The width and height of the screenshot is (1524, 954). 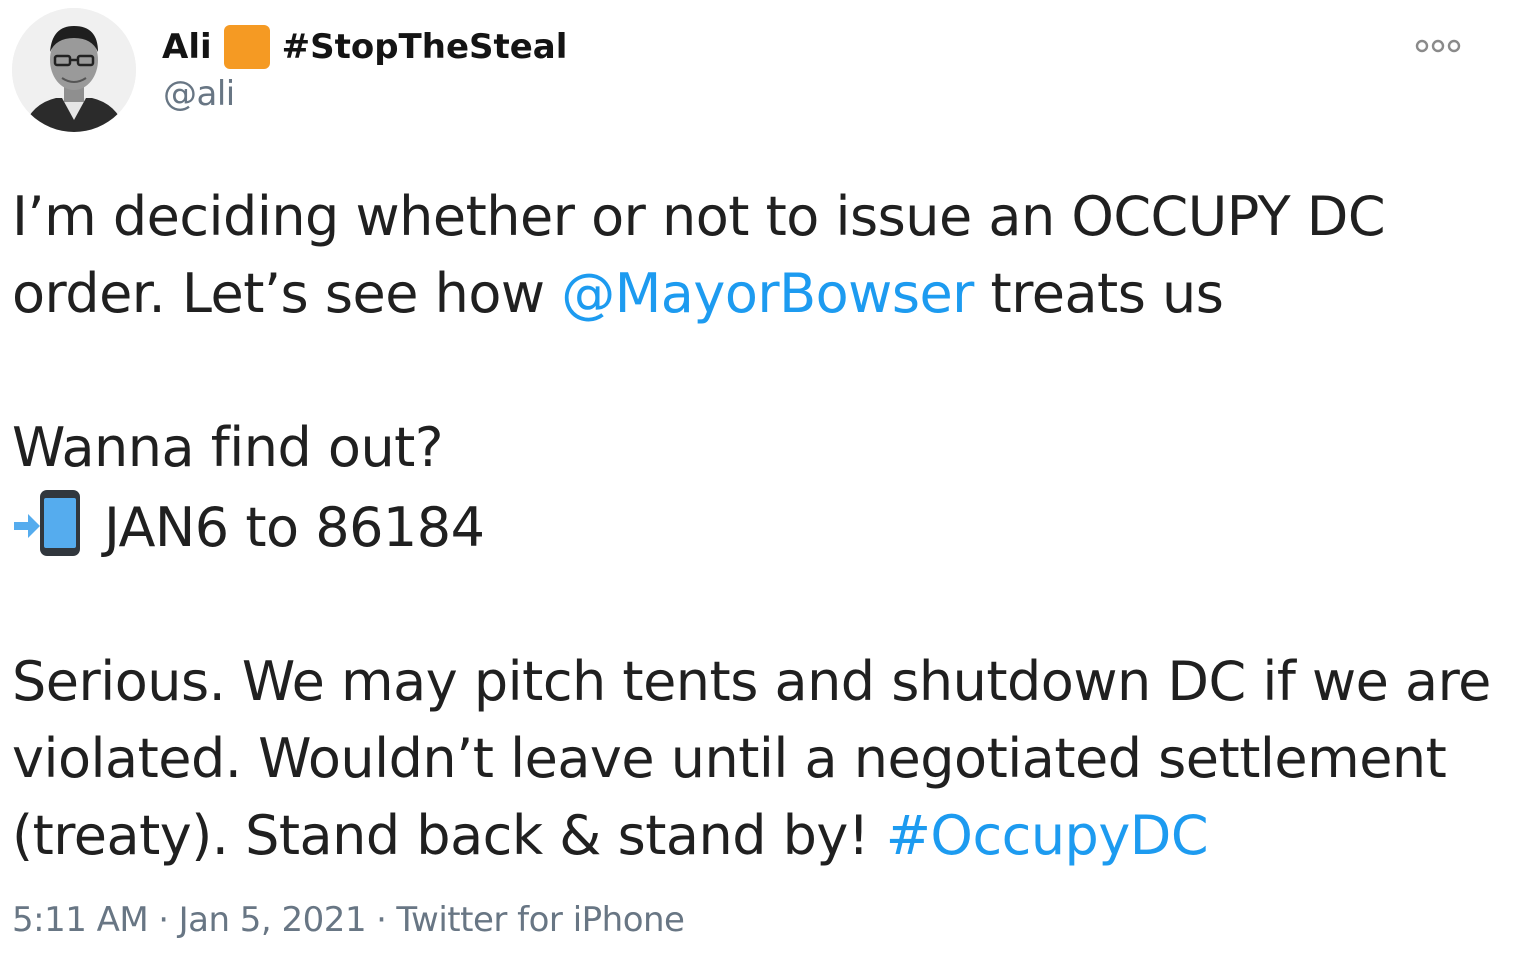 What do you see at coordinates (80, 920) in the screenshot?
I see `tweet-time: 5:11 AM` at bounding box center [80, 920].